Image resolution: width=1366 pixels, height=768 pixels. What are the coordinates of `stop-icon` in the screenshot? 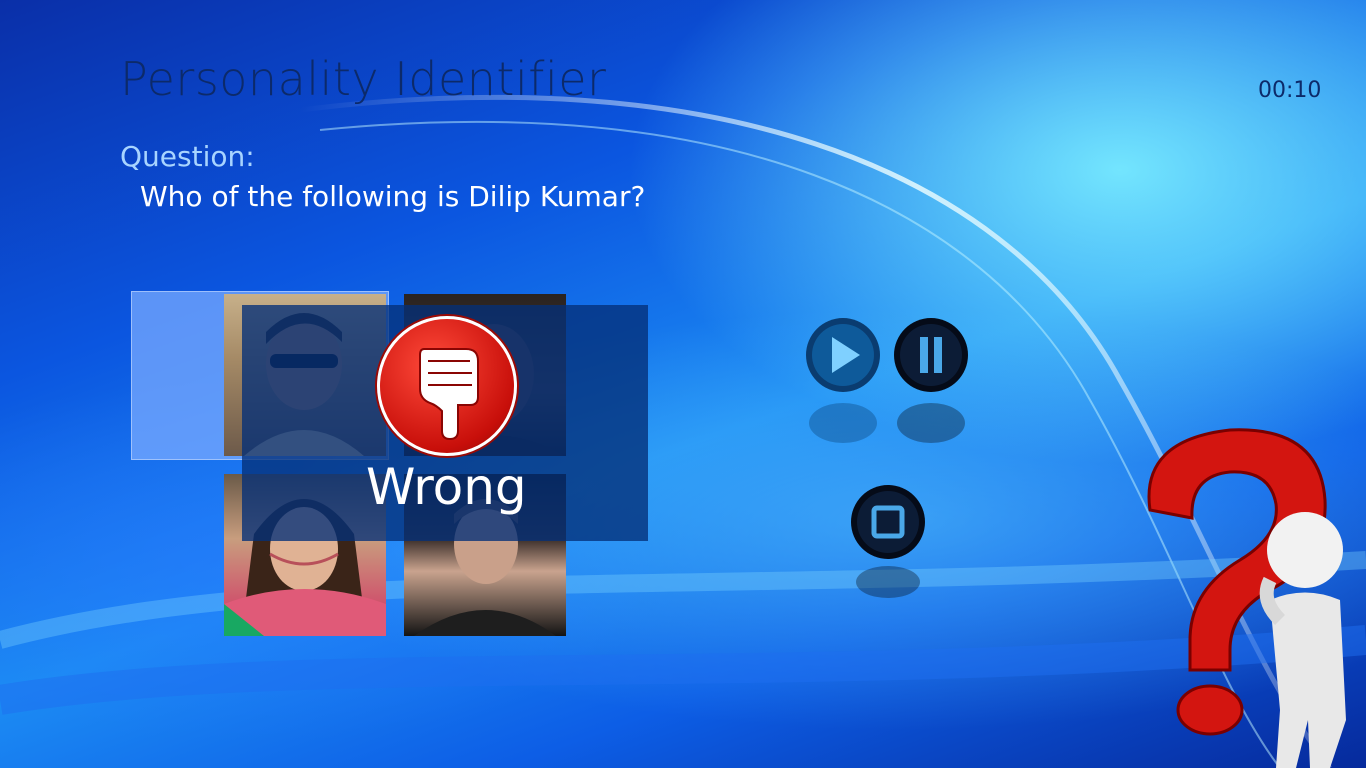 It's located at (888, 542).